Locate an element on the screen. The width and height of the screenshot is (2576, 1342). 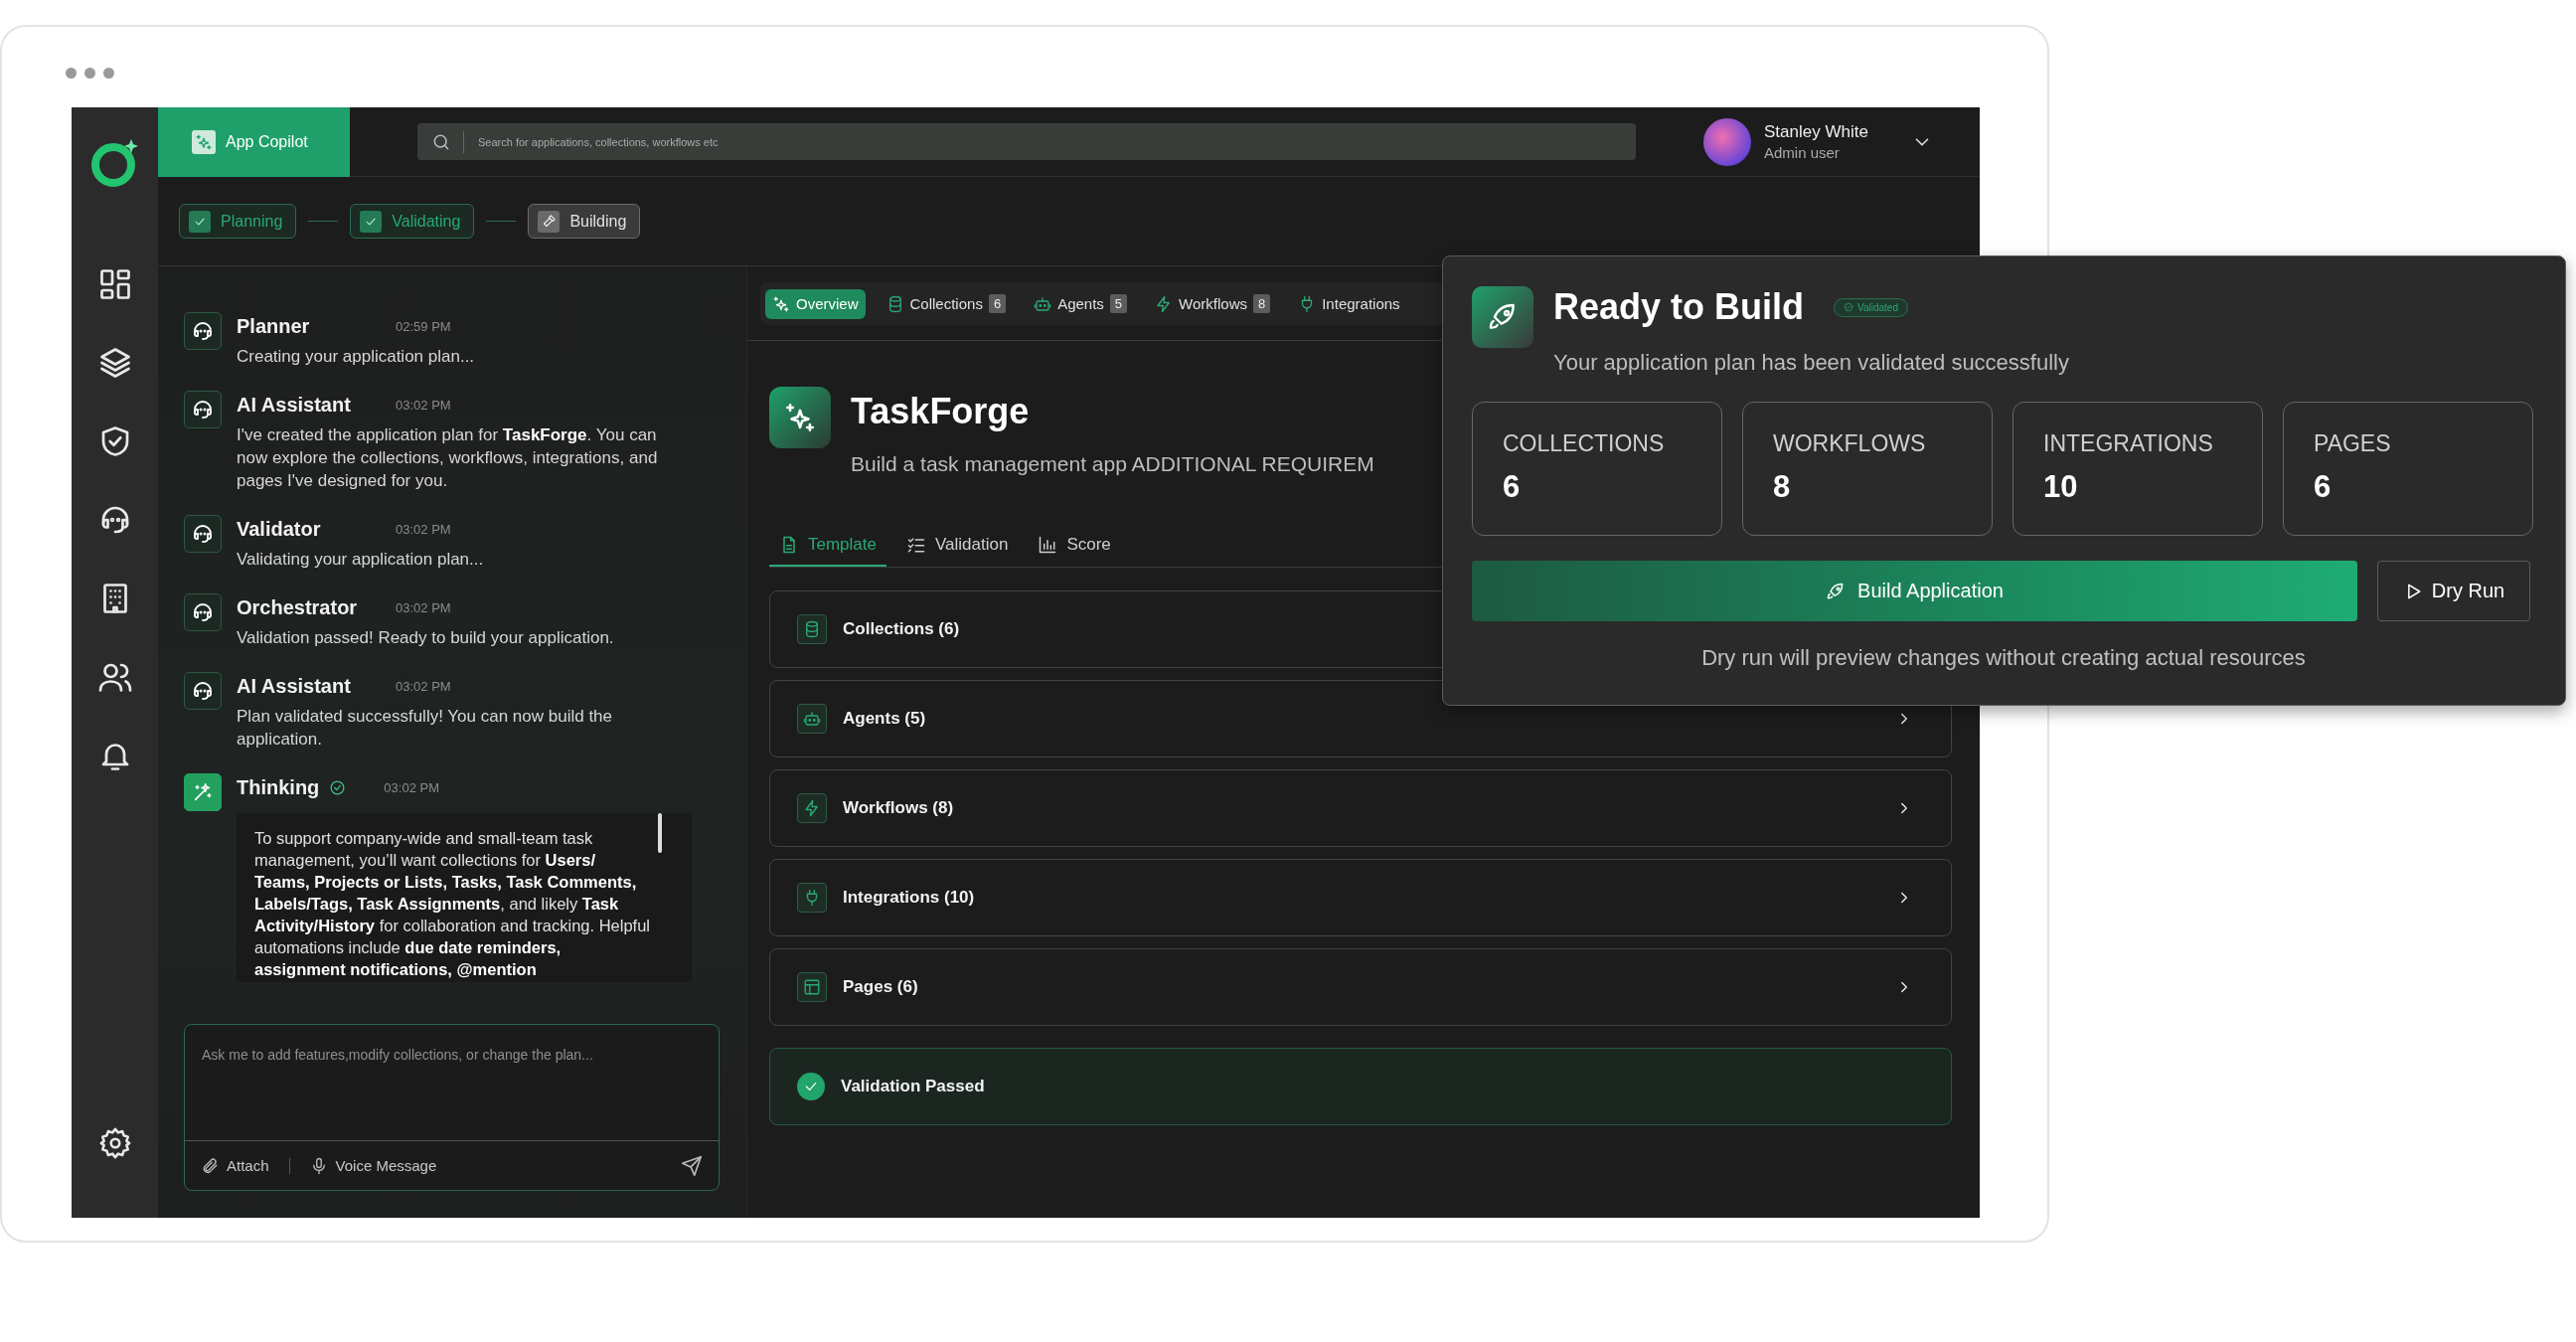
step-pill: Validating is located at coordinates (412, 222).